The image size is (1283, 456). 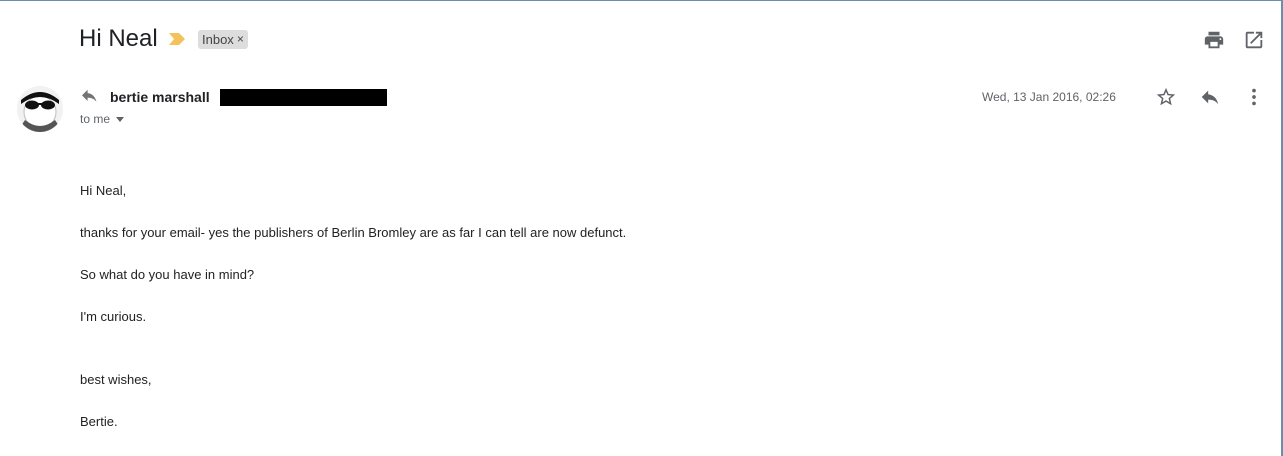 What do you see at coordinates (95, 119) in the screenshot?
I see `recipient-text: to me` at bounding box center [95, 119].